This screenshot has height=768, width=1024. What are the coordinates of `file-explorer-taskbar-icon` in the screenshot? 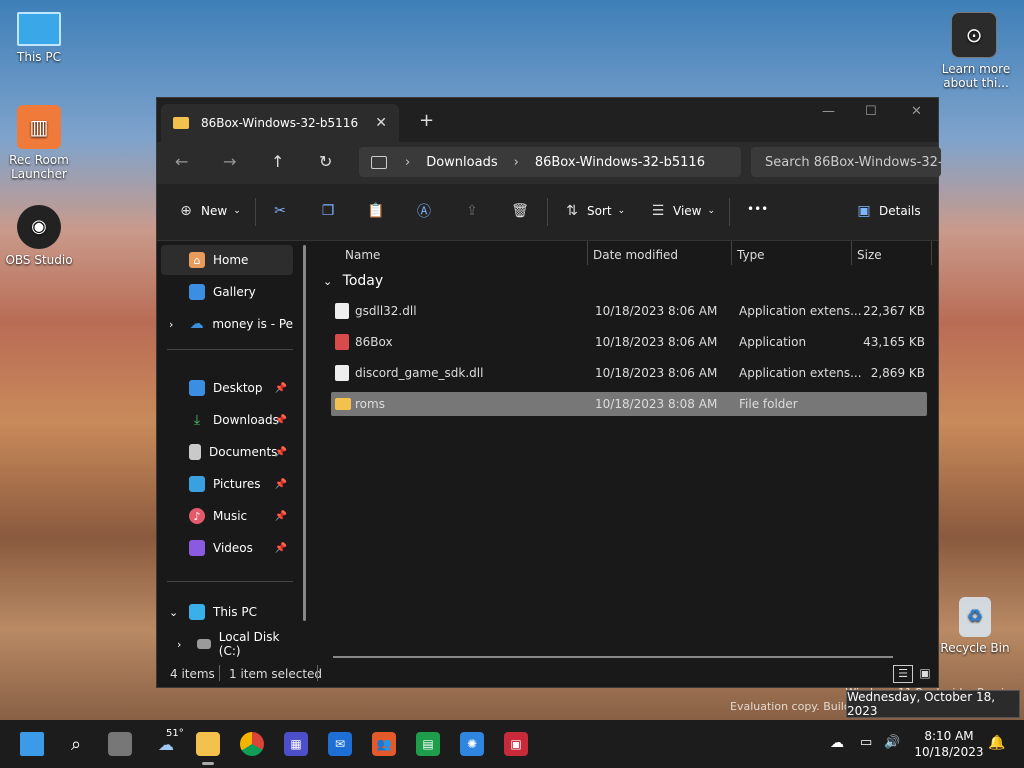 It's located at (208, 744).